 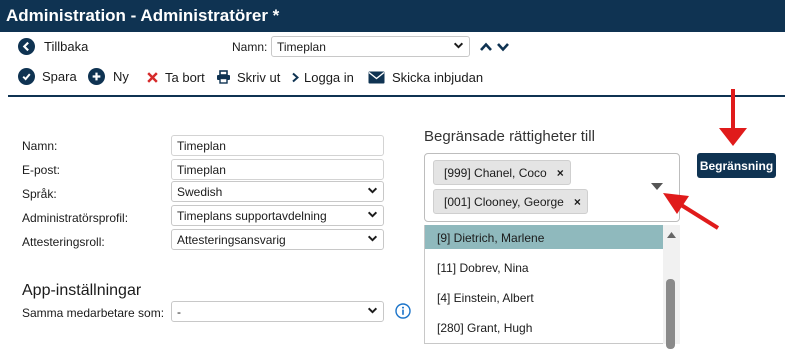 I want to click on chevron-up-icon, so click(x=486, y=48).